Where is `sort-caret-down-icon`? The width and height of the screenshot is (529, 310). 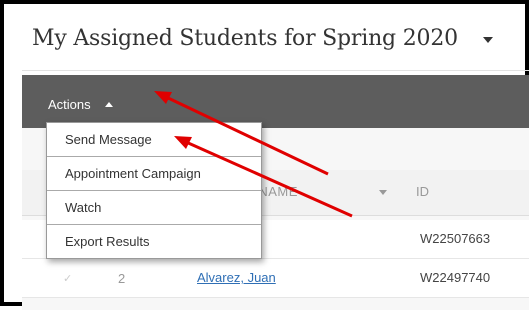 sort-caret-down-icon is located at coordinates (383, 192).